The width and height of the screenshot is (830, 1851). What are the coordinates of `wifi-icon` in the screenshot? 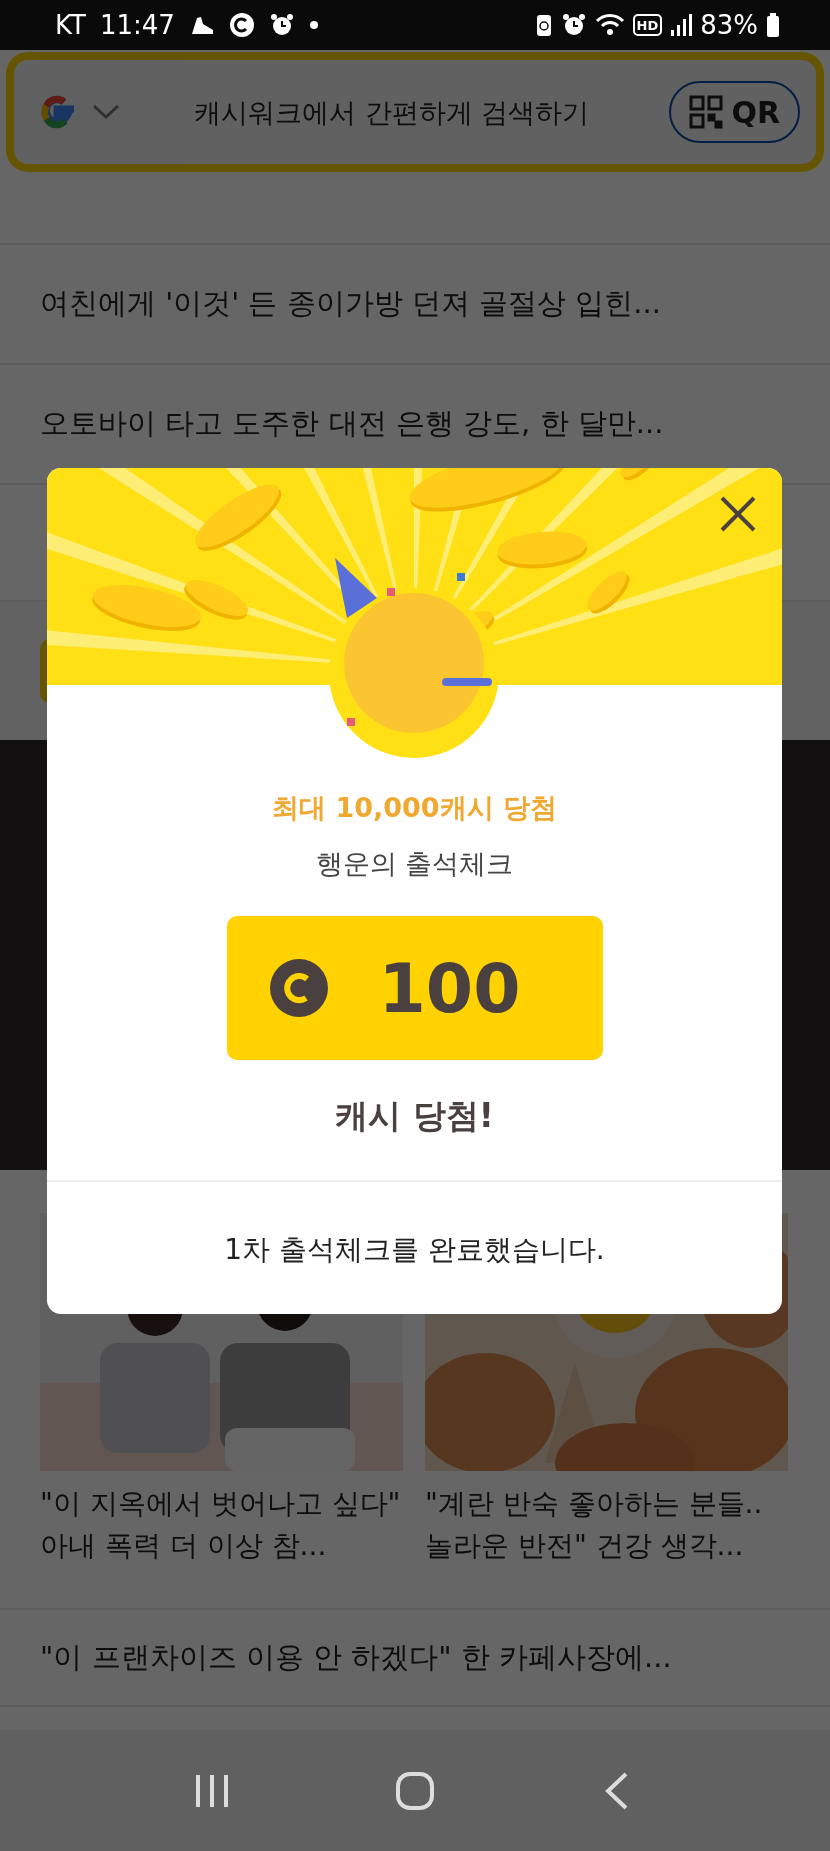 It's located at (609, 25).